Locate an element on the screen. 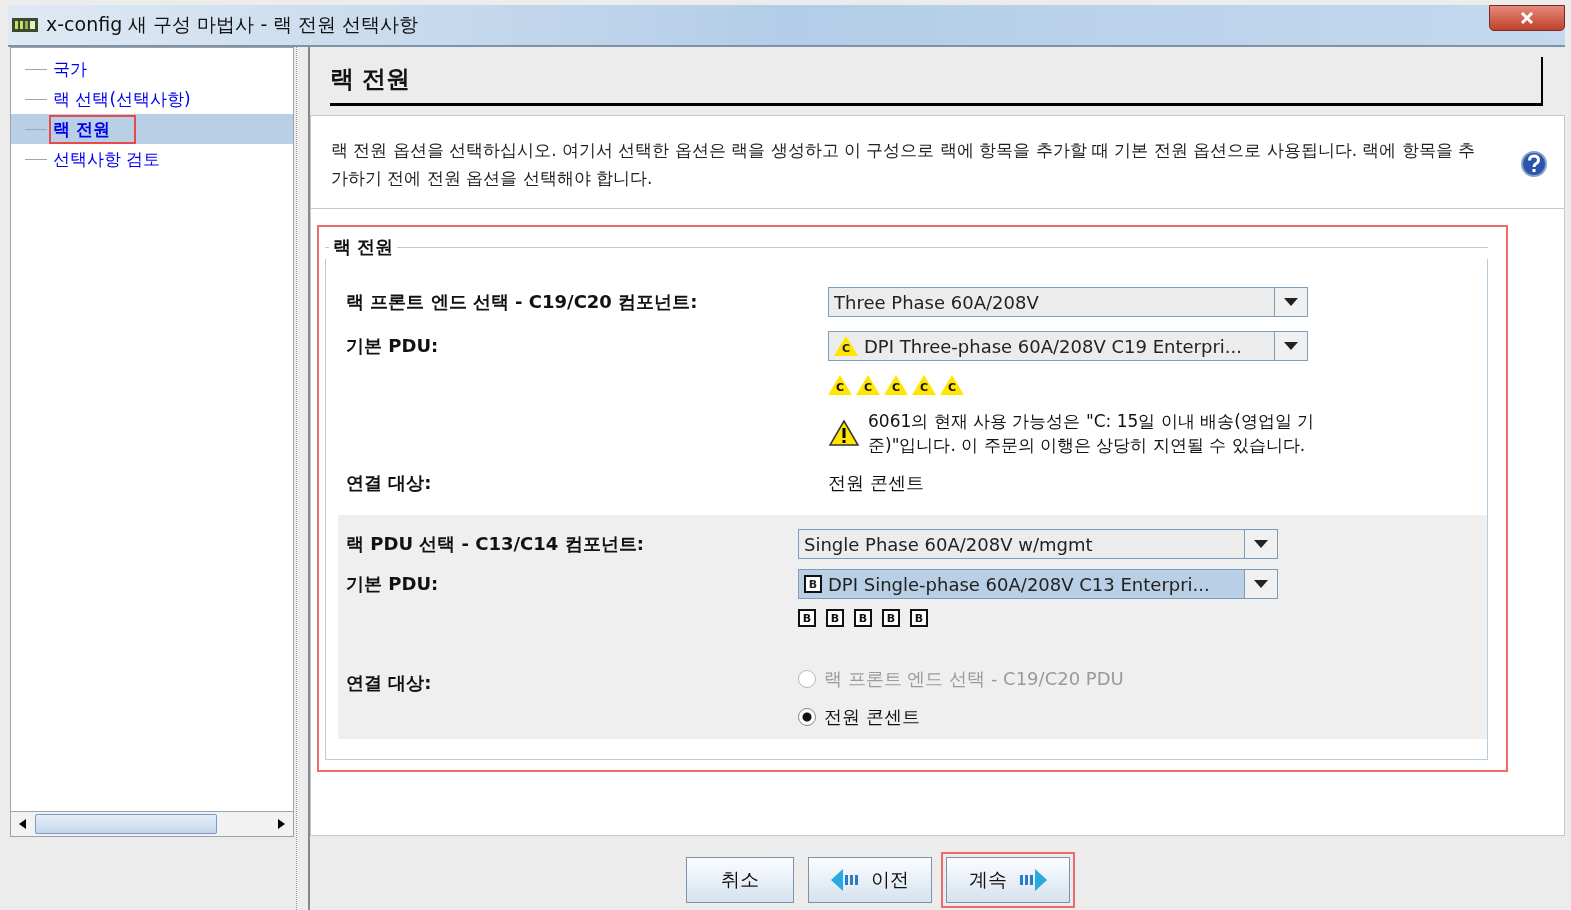  left-arrow-icon is located at coordinates (23, 824).